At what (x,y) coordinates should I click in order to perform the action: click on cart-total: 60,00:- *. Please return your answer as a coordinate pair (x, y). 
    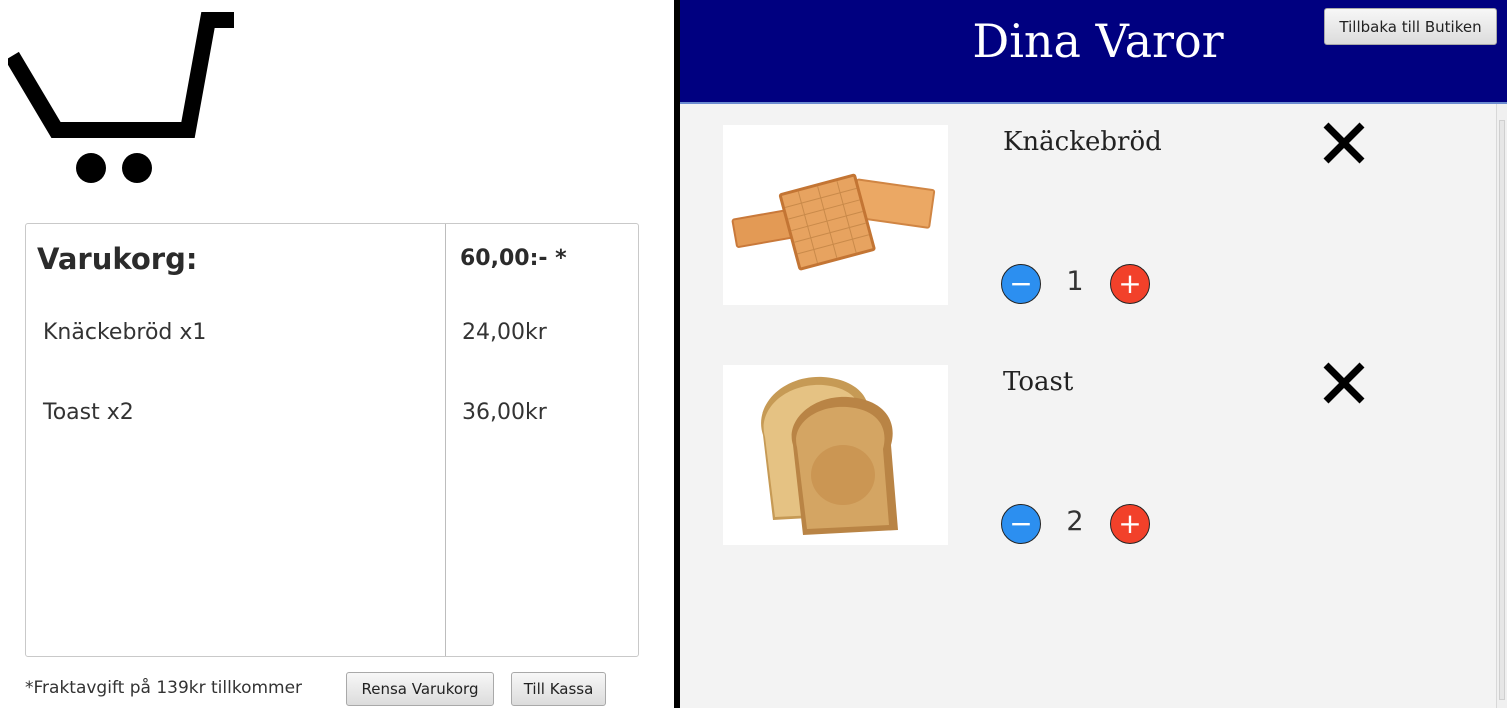
    Looking at the image, I should click on (513, 258).